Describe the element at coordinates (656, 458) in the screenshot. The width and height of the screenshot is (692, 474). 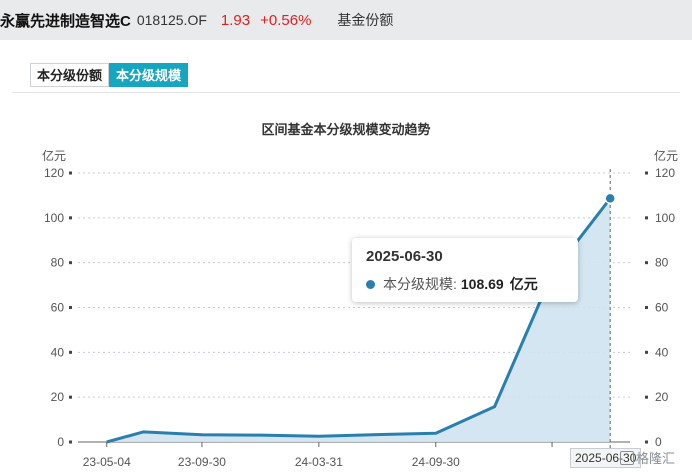
I see `watermark-text: 格隆汇` at that location.